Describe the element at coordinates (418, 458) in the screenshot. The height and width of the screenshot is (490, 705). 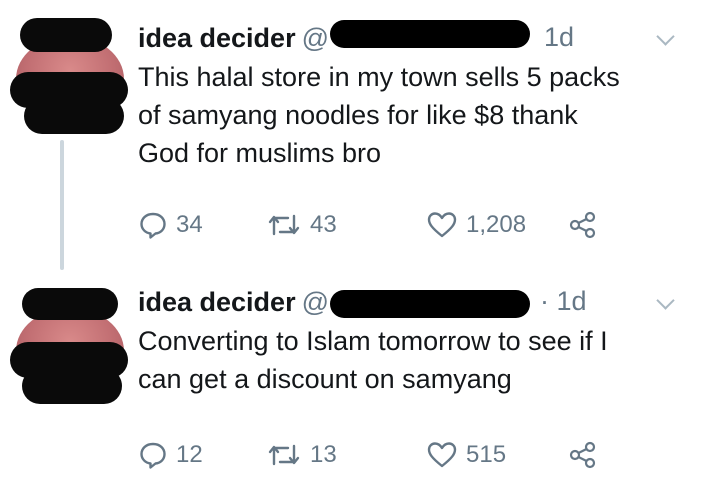
I see `tweet-actions: 12 13 515` at that location.